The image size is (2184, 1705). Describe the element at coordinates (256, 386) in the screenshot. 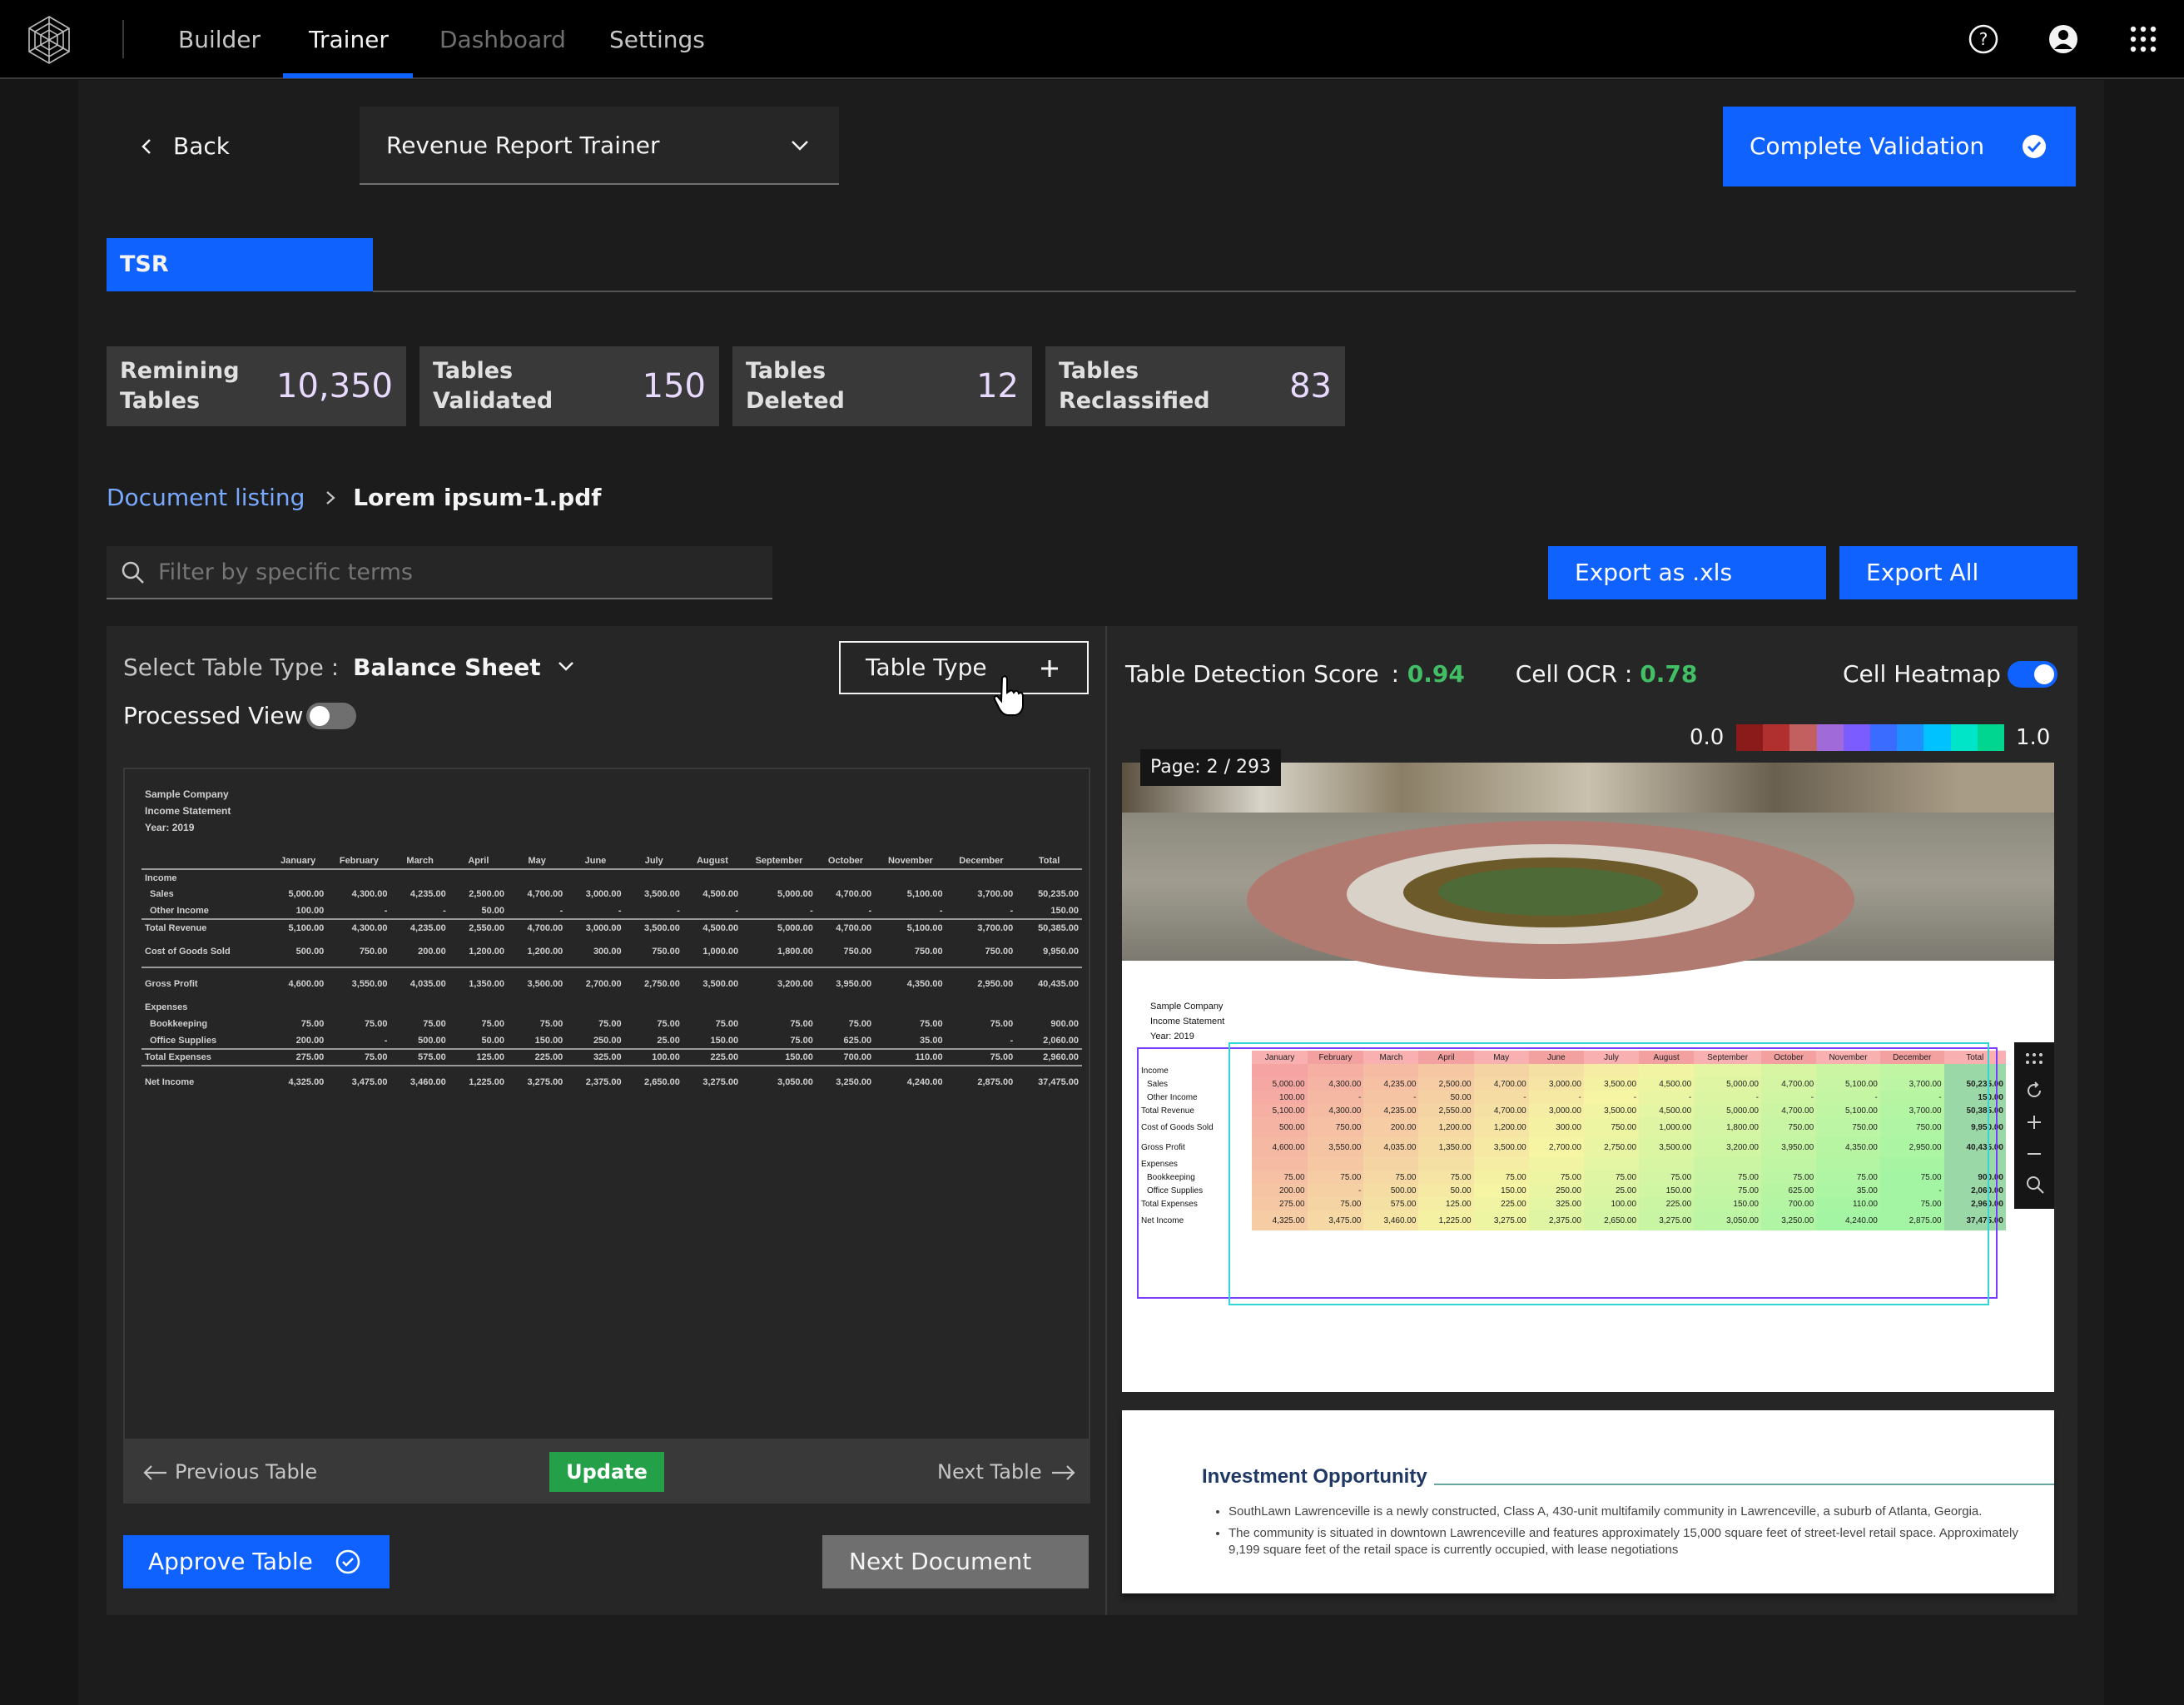

I see `stat-remaining-tables: Remining Tables 10,350` at that location.